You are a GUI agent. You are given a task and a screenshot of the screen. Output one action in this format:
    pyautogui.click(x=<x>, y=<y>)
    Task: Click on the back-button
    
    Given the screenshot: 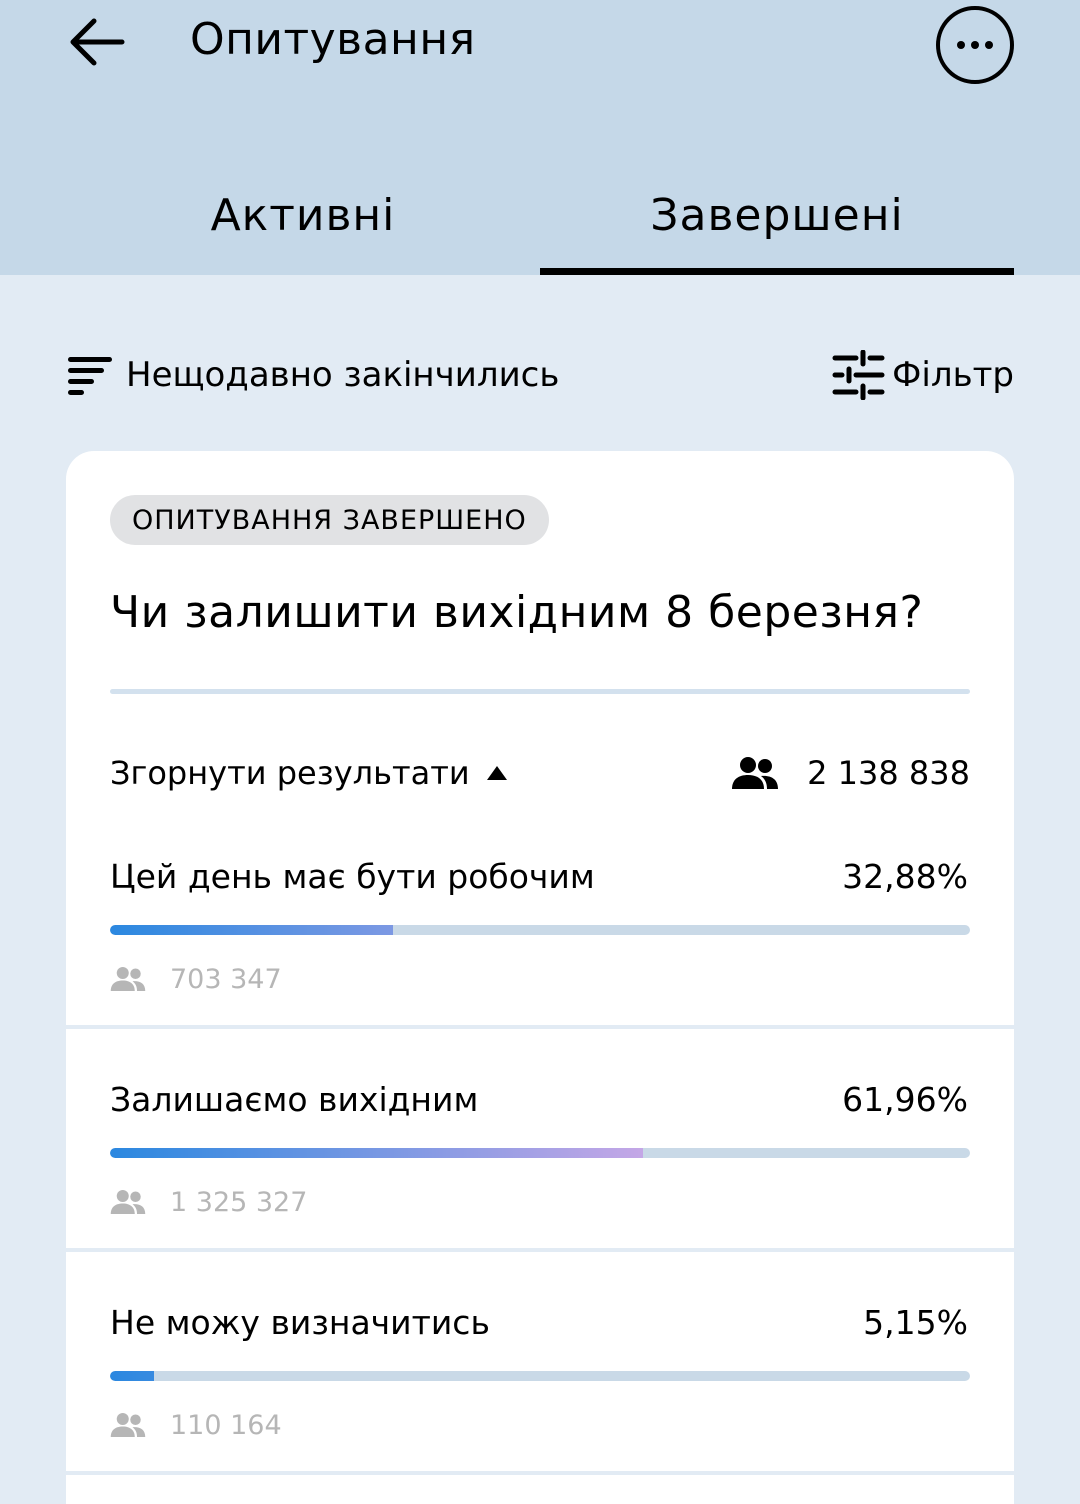 What is the action you would take?
    pyautogui.click(x=96, y=42)
    